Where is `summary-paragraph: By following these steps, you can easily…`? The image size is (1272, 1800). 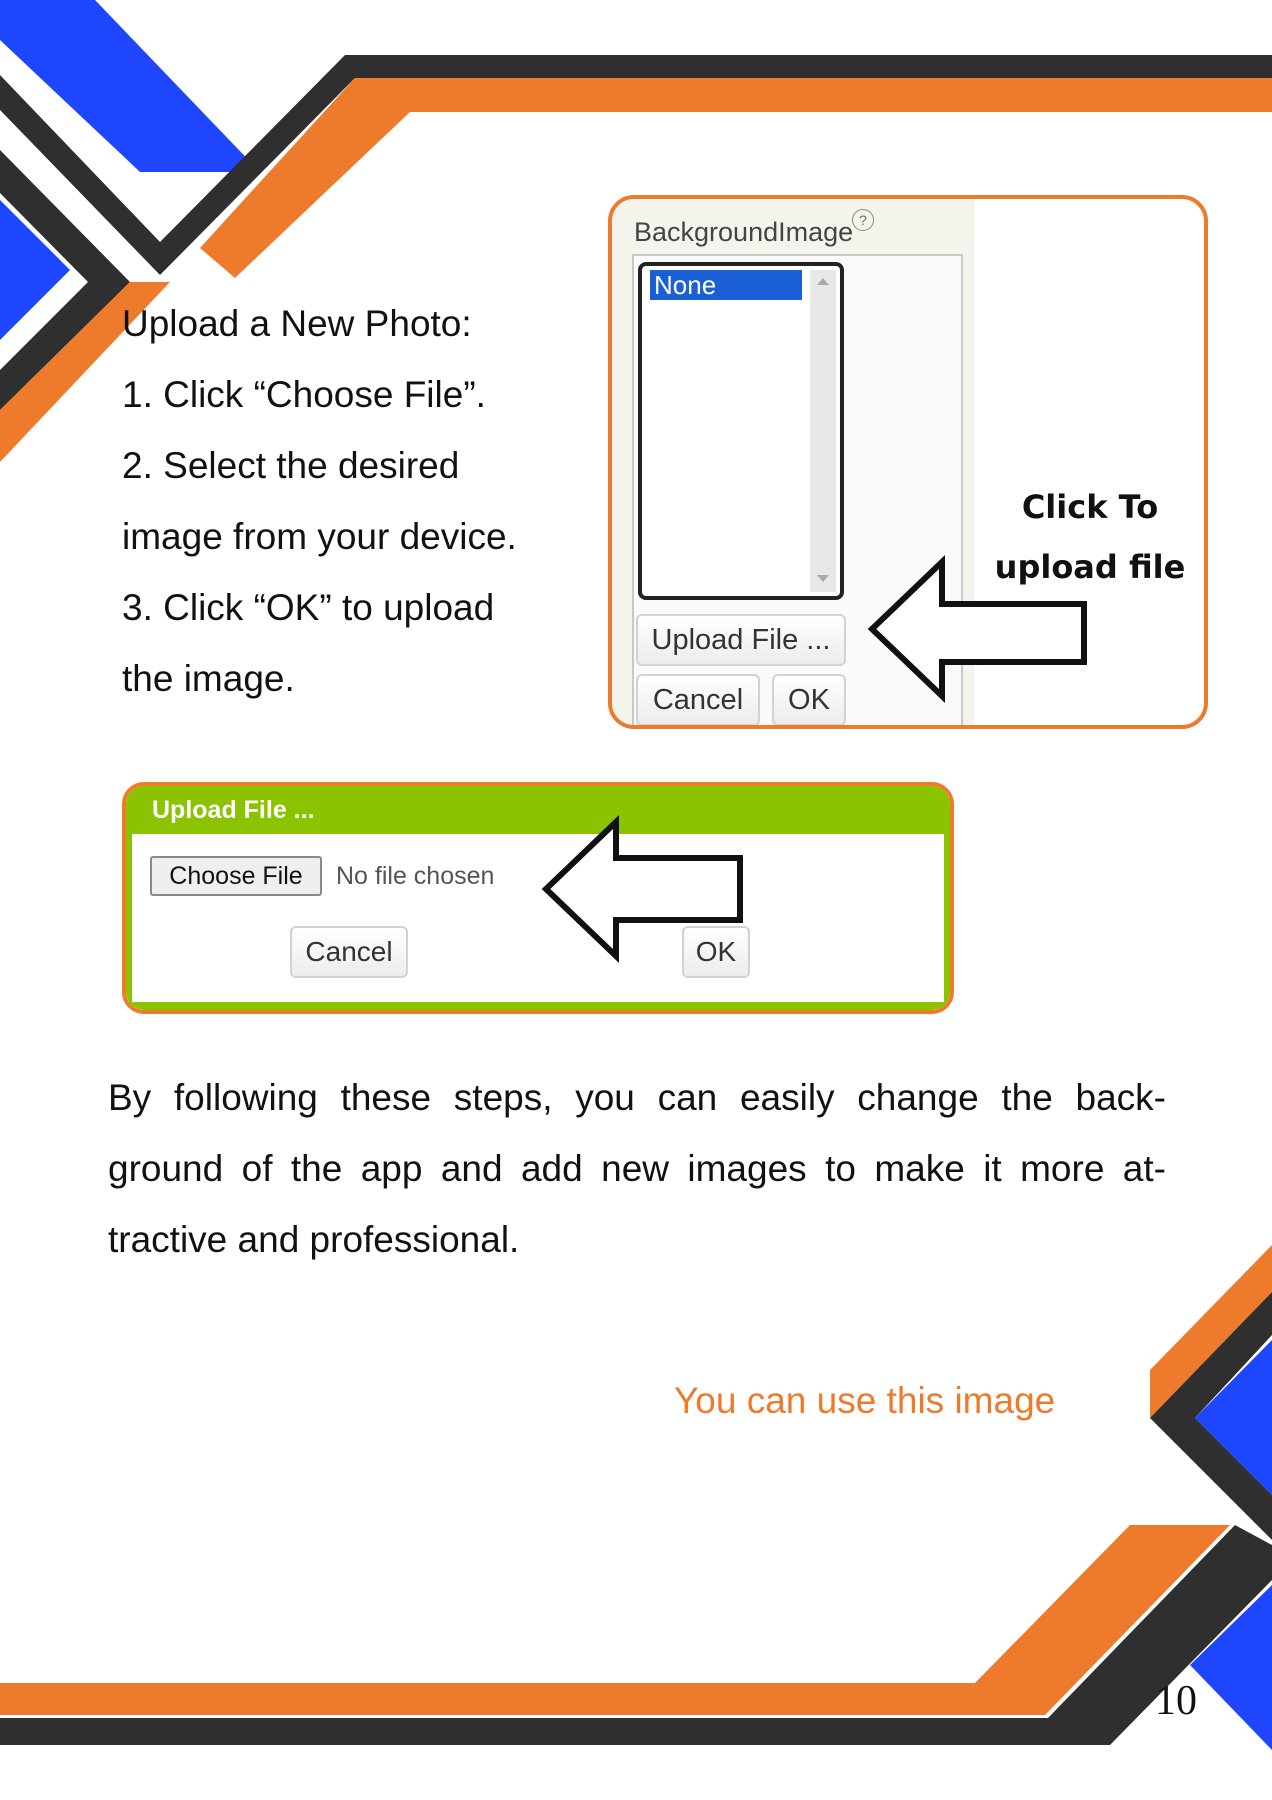 summary-paragraph: By following these steps, you can easily… is located at coordinates (637, 1168).